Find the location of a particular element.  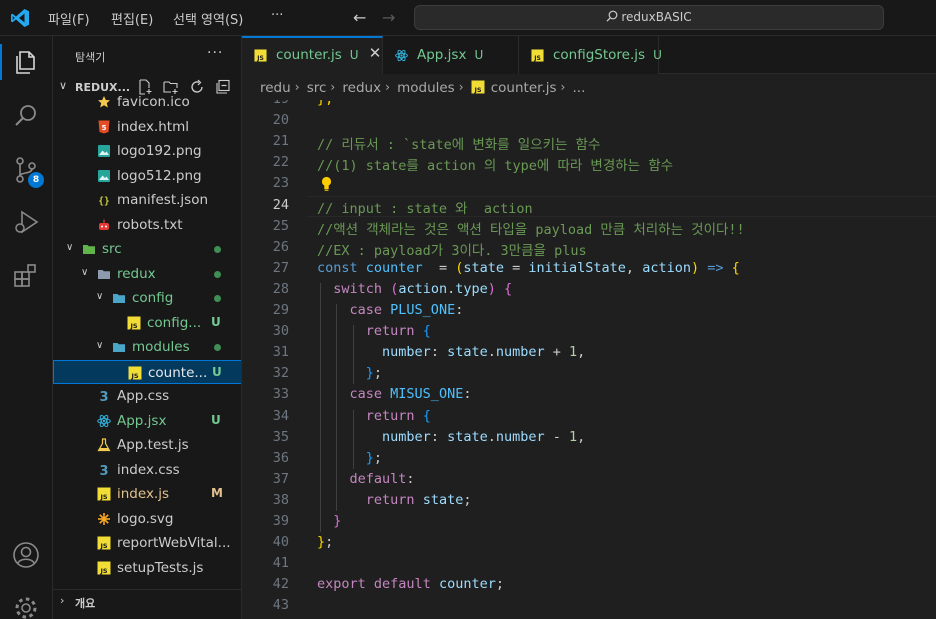

tree-item-label: modules is located at coordinates (161, 347).